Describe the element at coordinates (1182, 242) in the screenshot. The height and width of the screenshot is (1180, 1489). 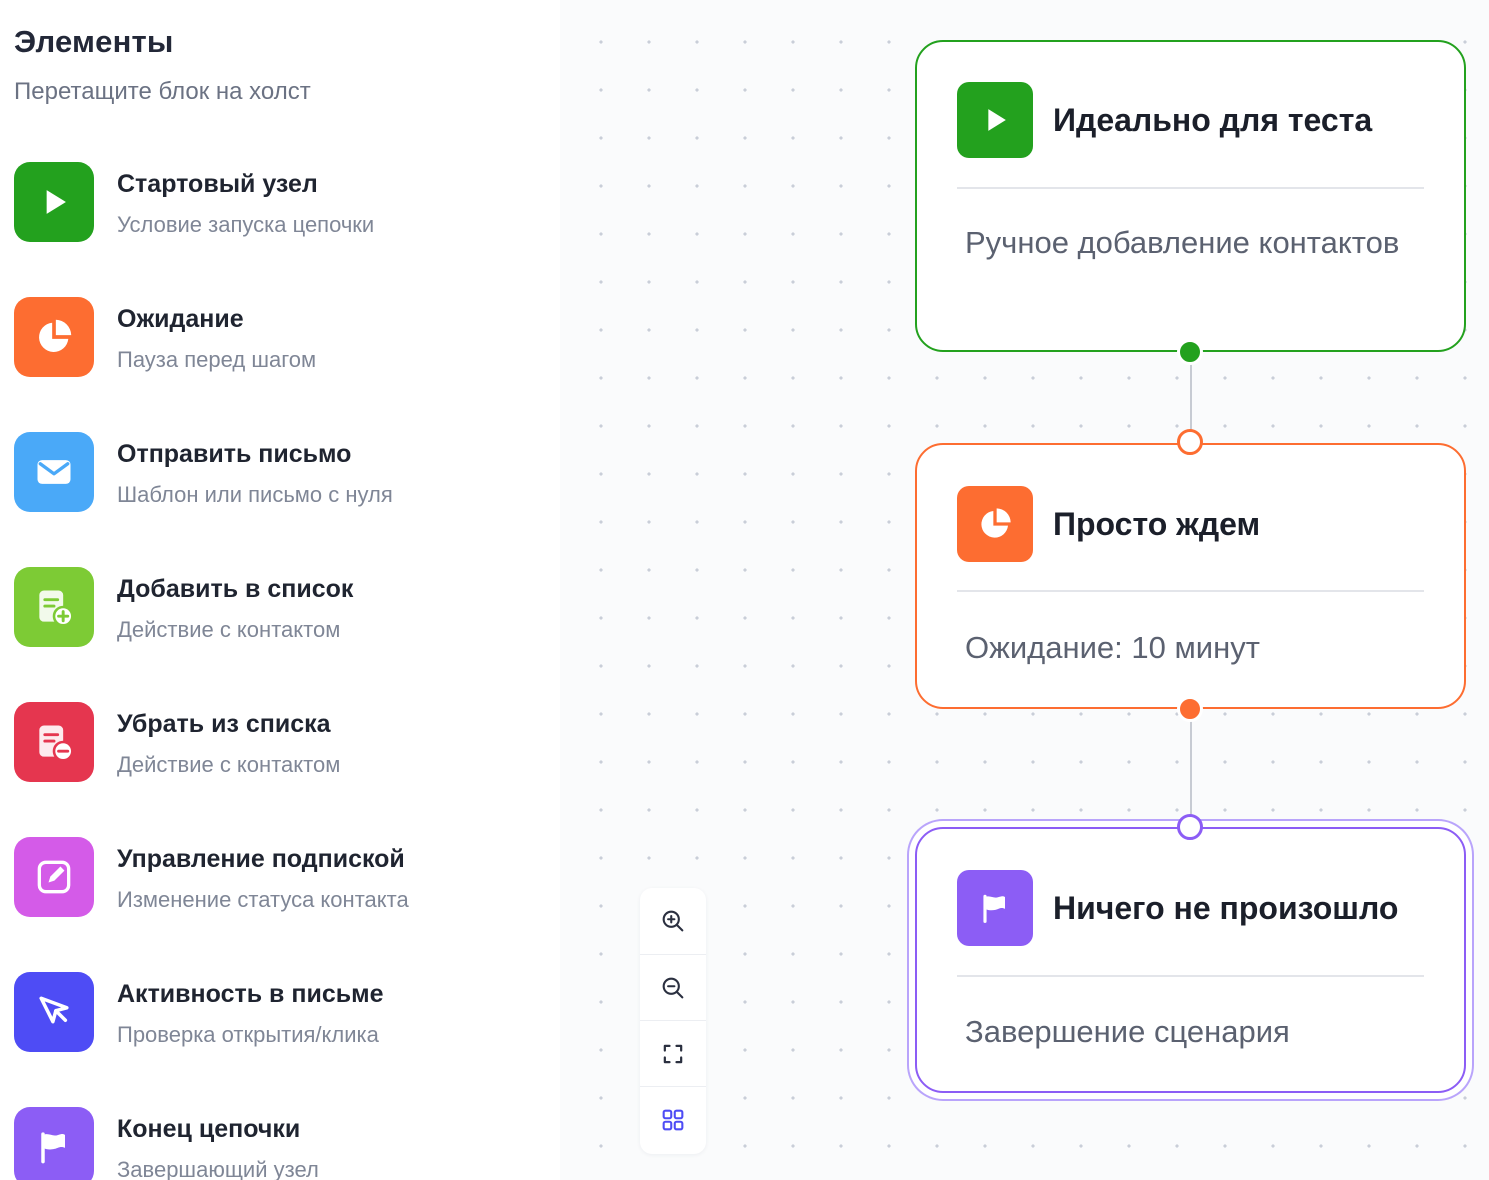
I see `node-description: Ручное добавление контактов` at that location.